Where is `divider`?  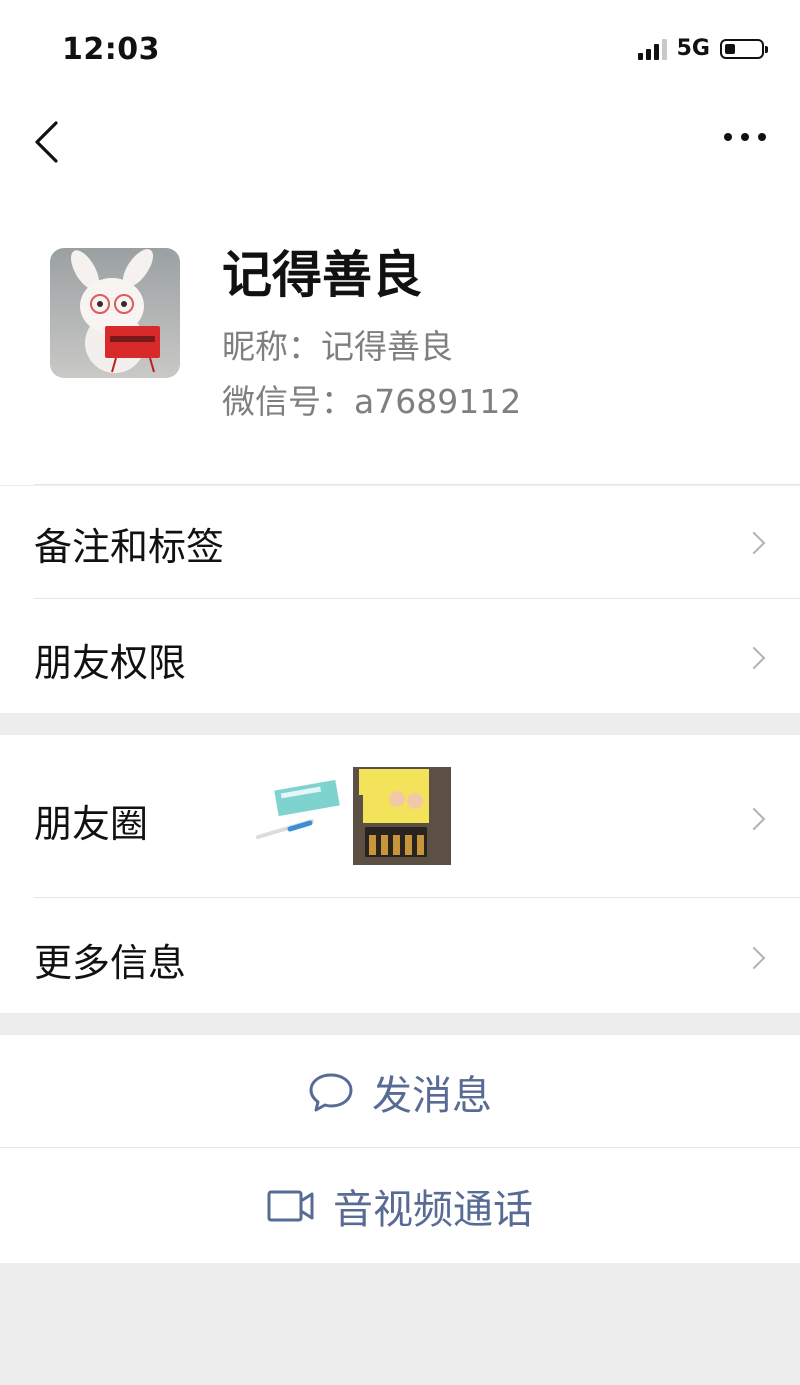 divider is located at coordinates (417, 484).